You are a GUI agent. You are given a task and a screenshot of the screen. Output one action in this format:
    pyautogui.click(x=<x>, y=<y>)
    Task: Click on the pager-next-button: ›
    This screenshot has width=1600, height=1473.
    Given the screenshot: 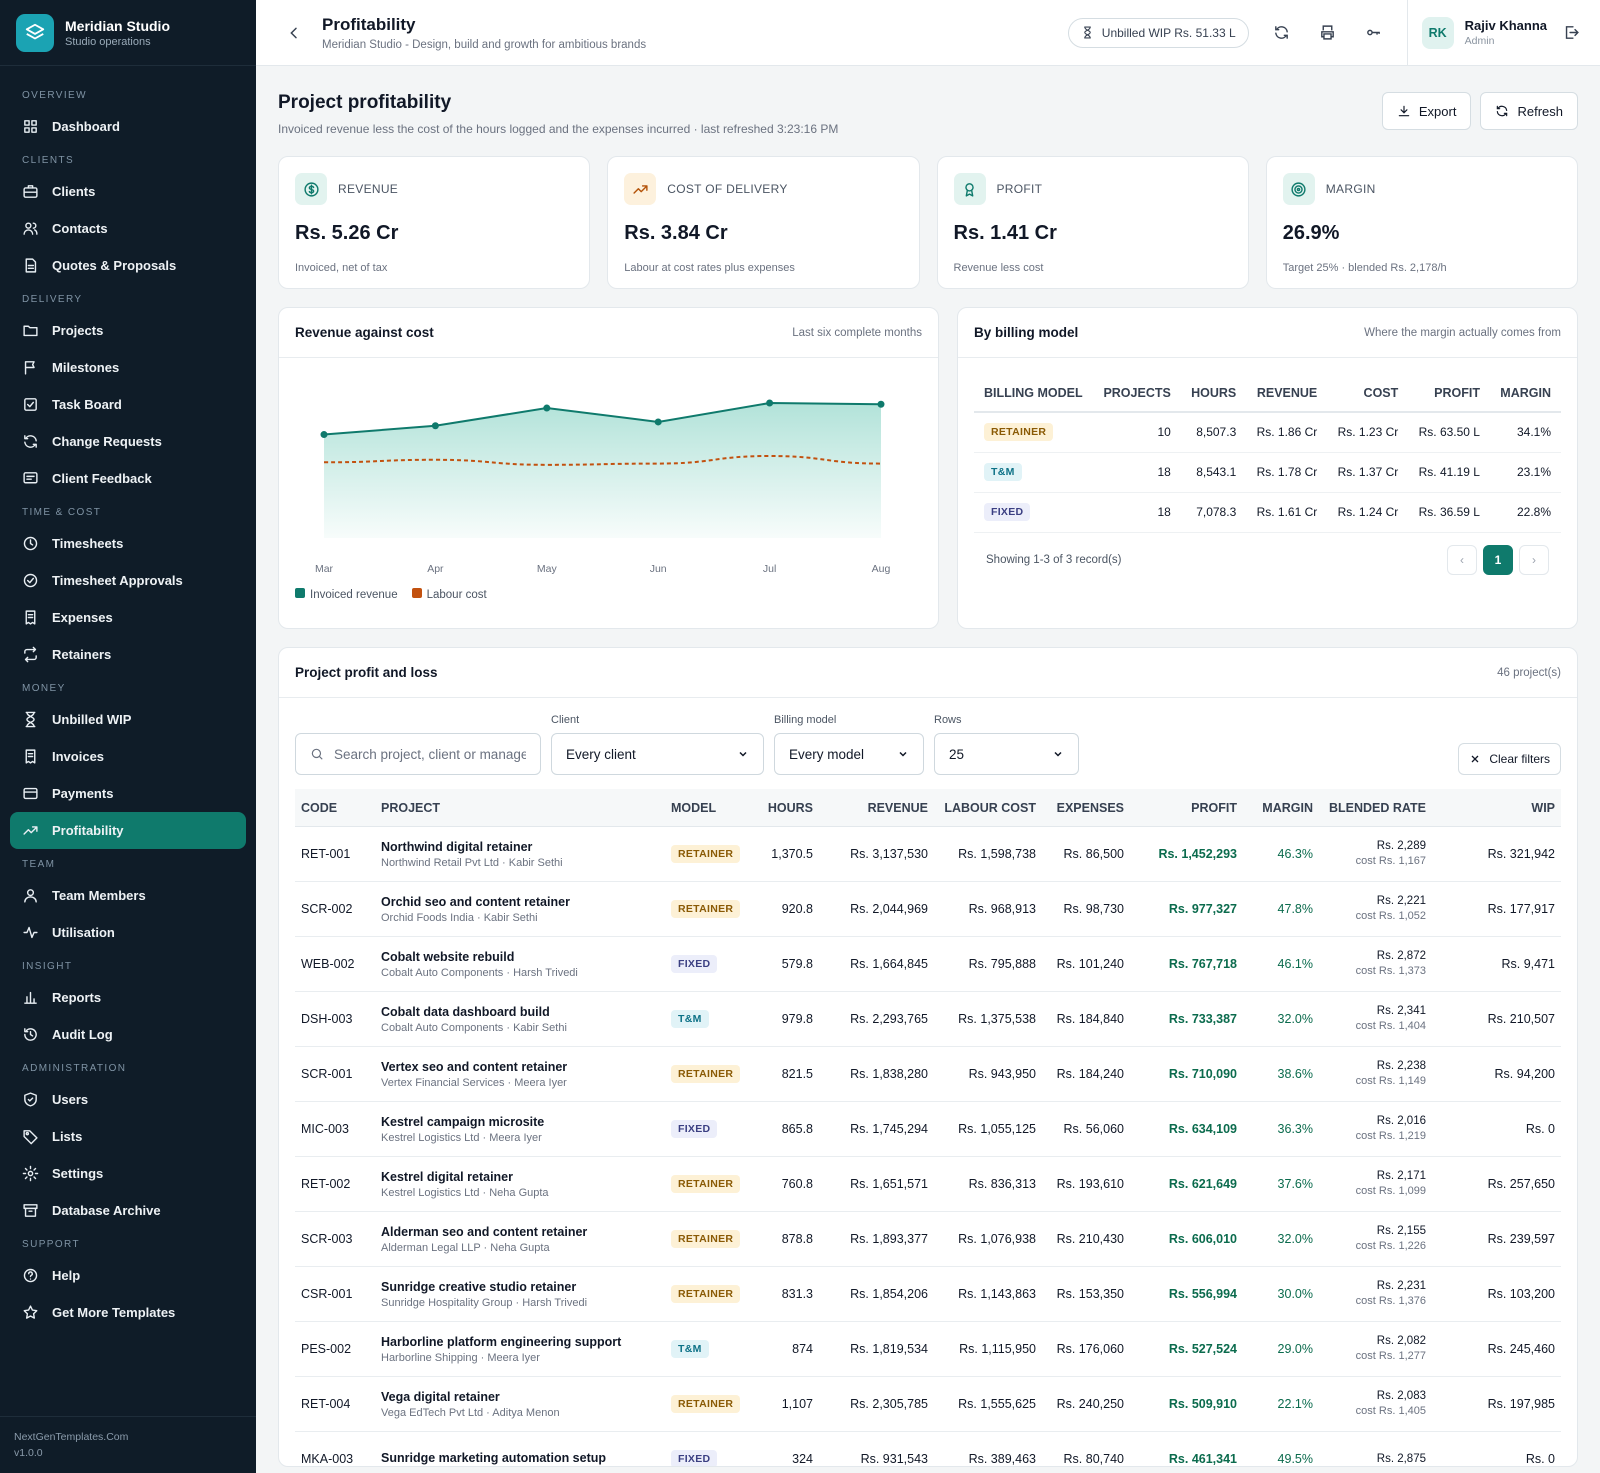 What is the action you would take?
    pyautogui.click(x=1534, y=559)
    